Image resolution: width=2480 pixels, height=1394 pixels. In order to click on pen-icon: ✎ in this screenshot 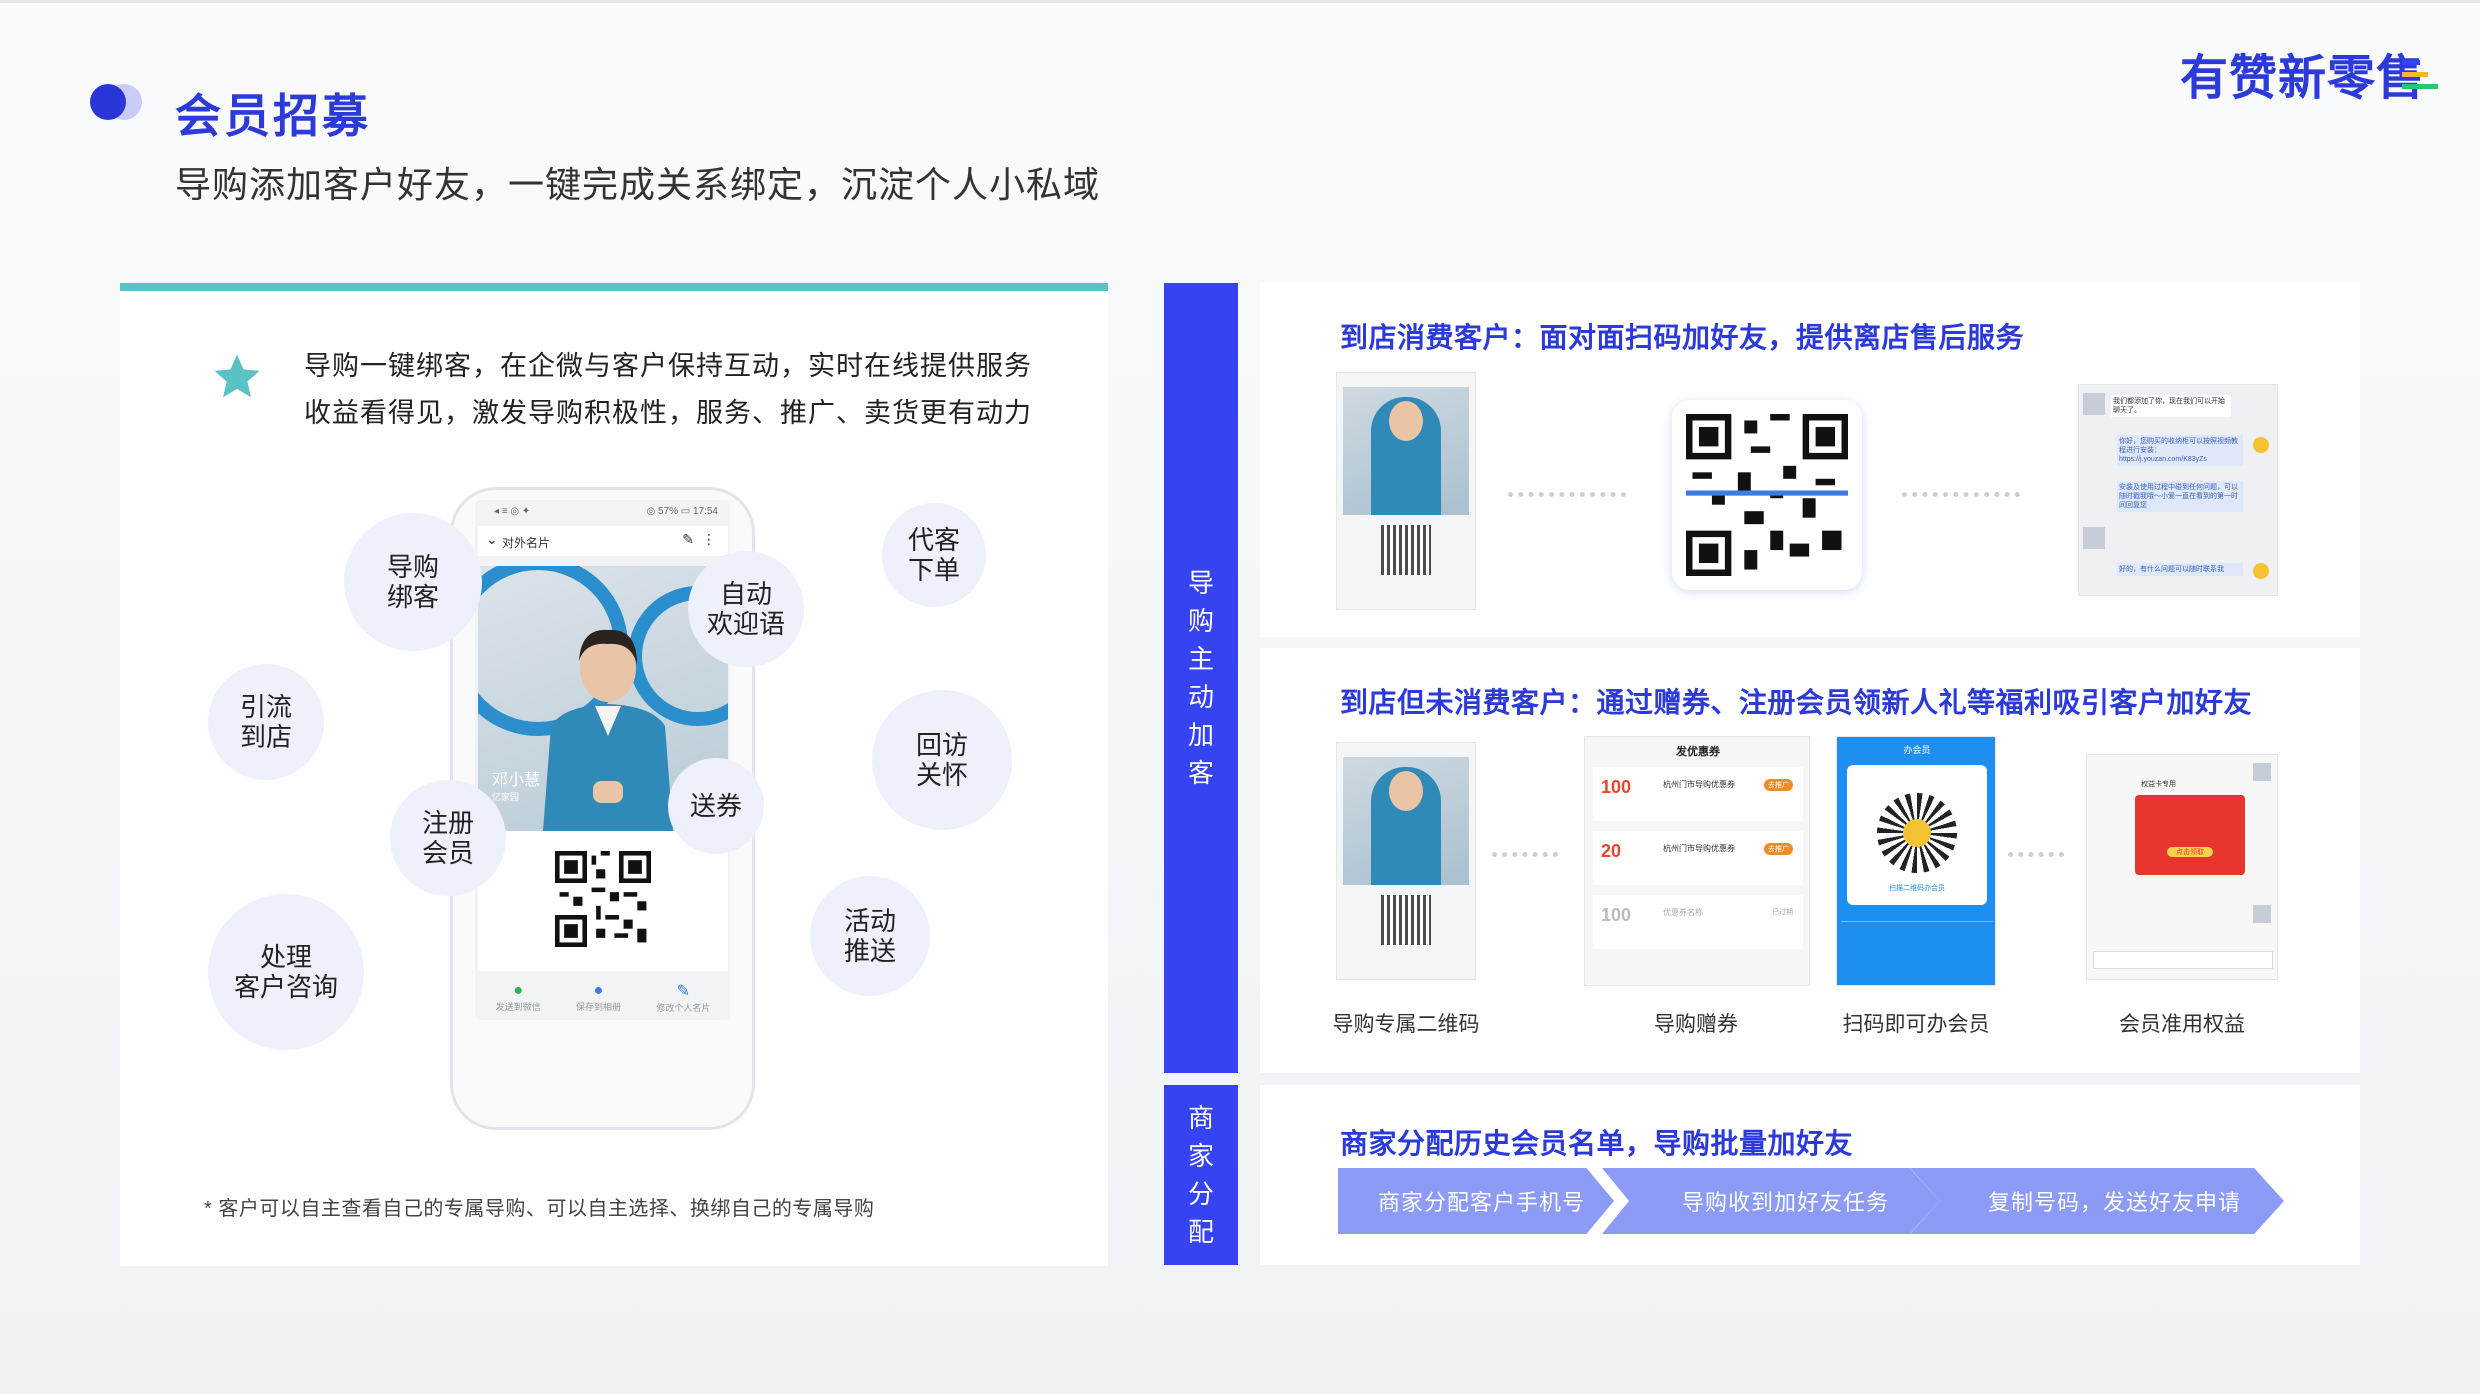, I will do `click(683, 991)`.